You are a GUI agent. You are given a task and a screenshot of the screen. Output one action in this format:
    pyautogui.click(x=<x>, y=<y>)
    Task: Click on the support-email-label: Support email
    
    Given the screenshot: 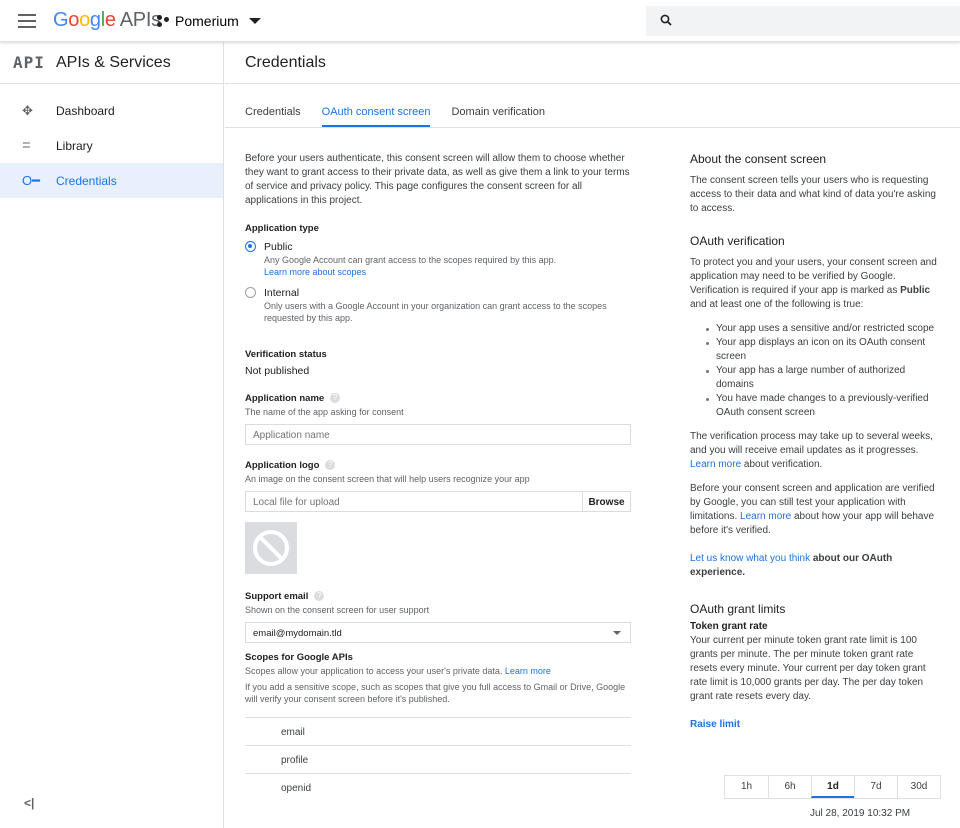 What is the action you would take?
    pyautogui.click(x=277, y=596)
    